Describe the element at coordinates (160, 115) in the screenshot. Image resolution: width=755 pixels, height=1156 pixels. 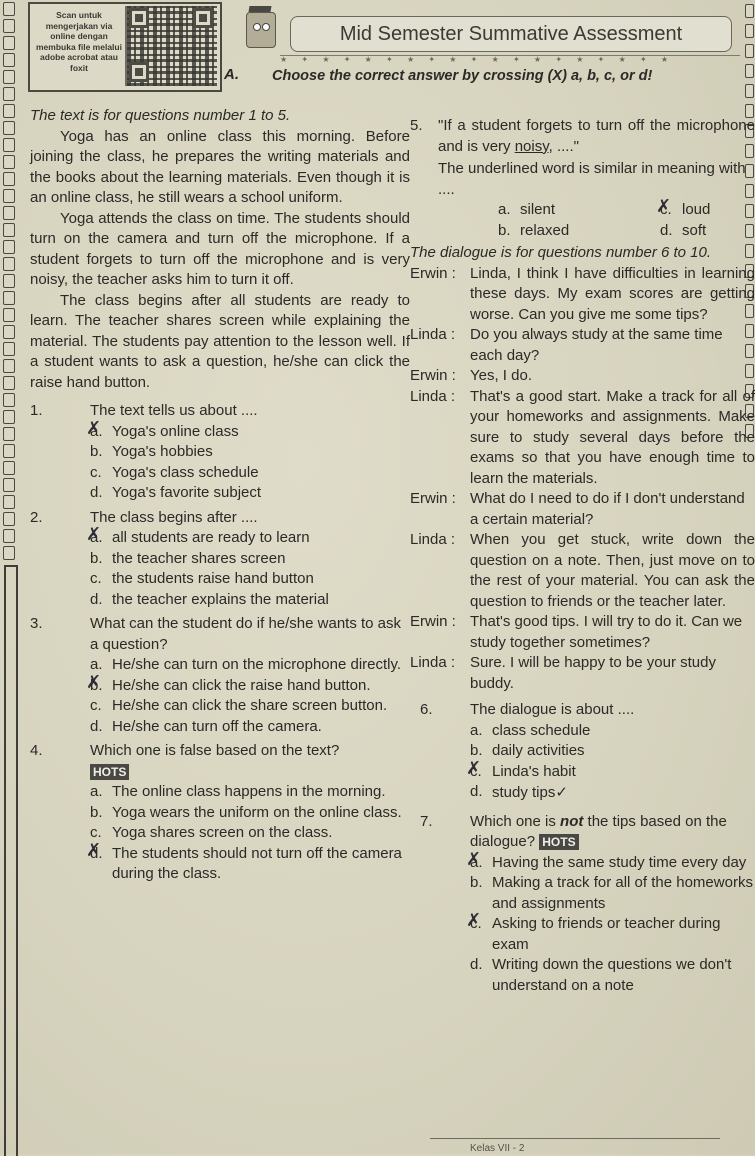
I see `reading-intro: The text is for questions number 1 to 5.` at that location.